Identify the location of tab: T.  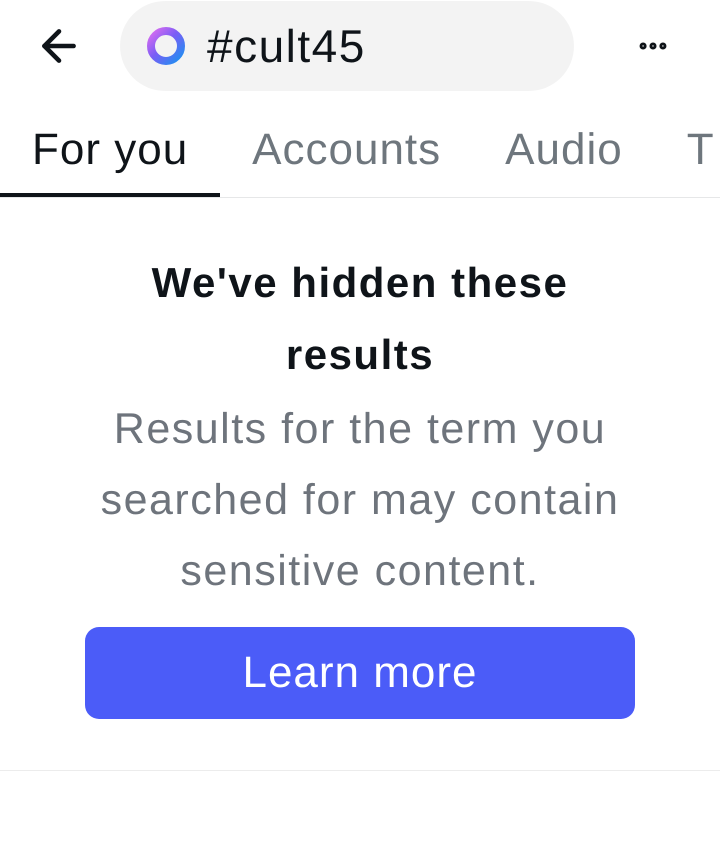
(687, 144).